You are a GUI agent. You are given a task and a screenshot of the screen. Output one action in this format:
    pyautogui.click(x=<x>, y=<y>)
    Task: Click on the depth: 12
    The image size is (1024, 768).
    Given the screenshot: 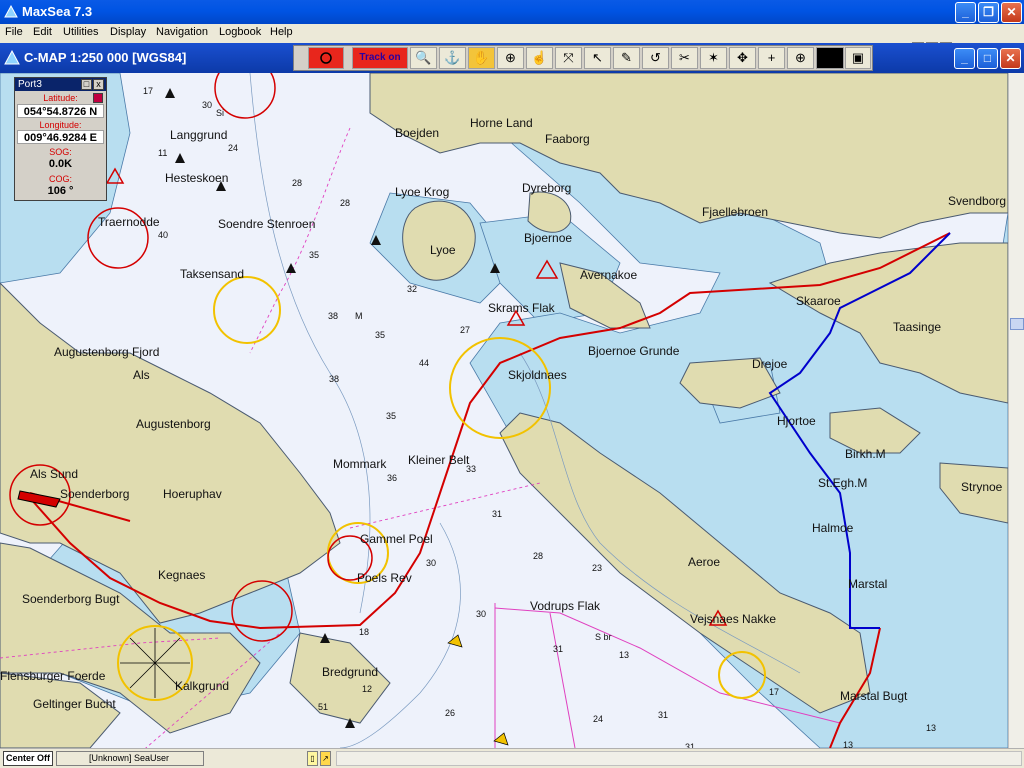 What is the action you would take?
    pyautogui.click(x=367, y=689)
    